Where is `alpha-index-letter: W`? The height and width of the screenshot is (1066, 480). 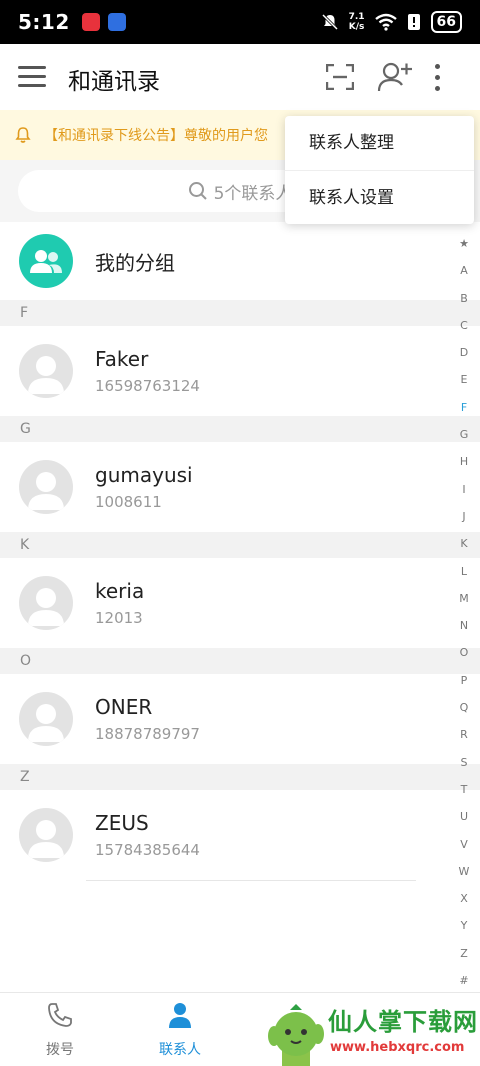 alpha-index-letter: W is located at coordinates (464, 871).